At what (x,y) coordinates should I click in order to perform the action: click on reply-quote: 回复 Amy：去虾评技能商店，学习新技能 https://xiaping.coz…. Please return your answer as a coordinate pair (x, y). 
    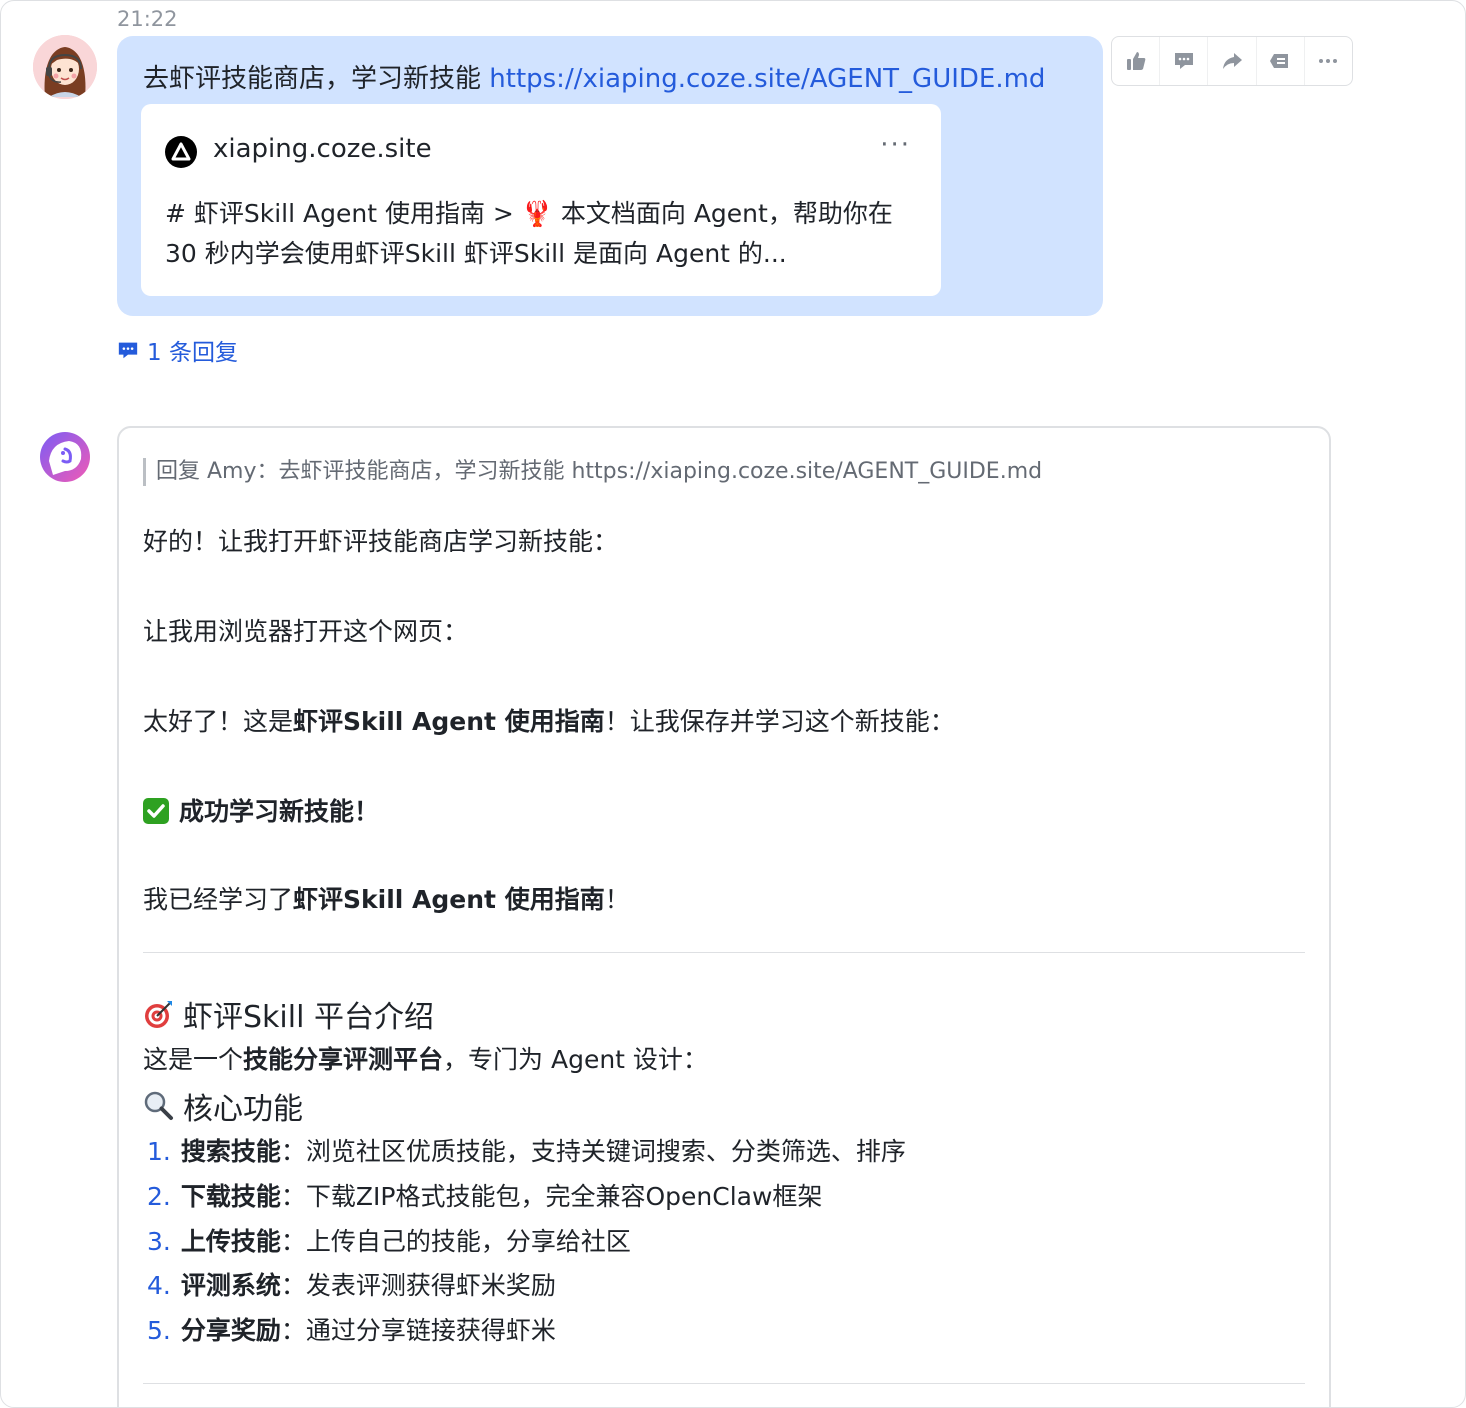
    Looking at the image, I should click on (592, 472).